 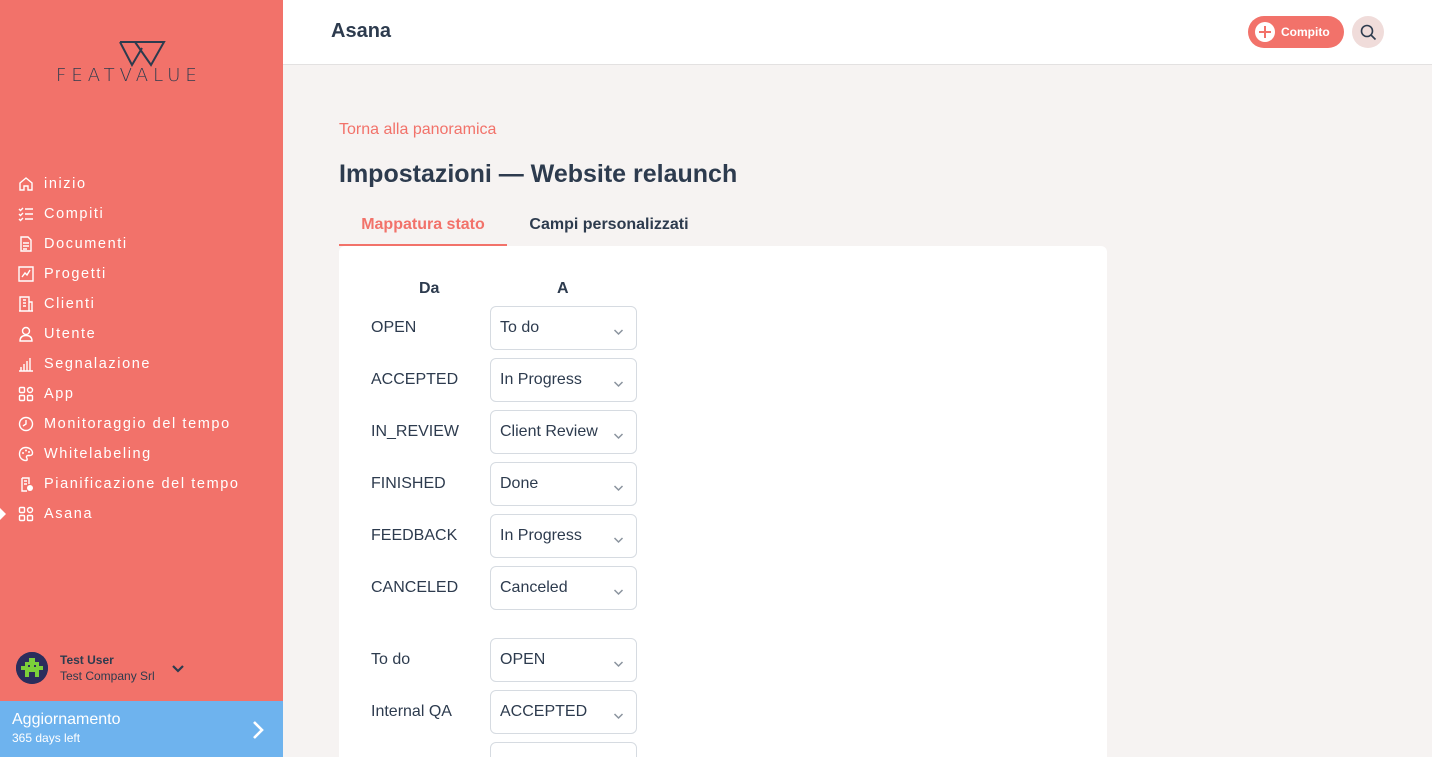 I want to click on sidebar-item-label: Utente, so click(x=70, y=334).